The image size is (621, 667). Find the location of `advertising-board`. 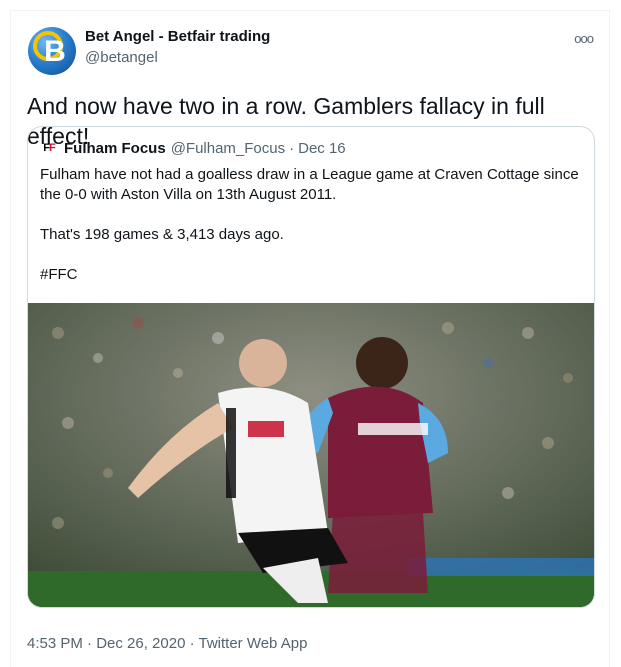

advertising-board is located at coordinates (501, 567).